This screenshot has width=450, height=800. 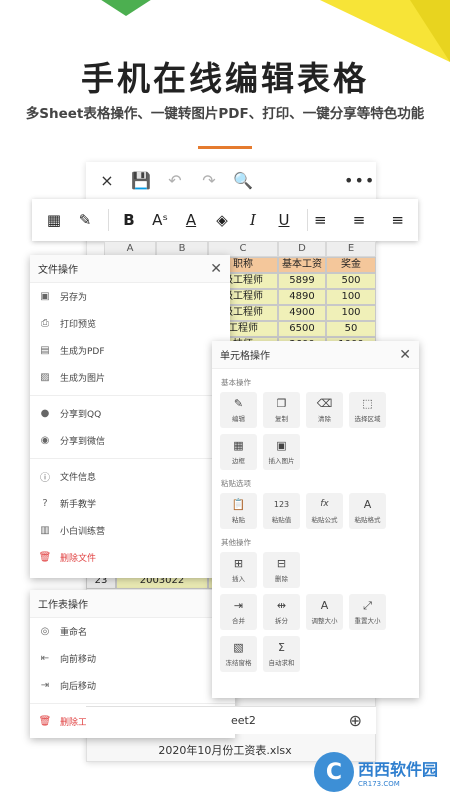 What do you see at coordinates (45, 503) in the screenshot?
I see `help-icon: ?` at bounding box center [45, 503].